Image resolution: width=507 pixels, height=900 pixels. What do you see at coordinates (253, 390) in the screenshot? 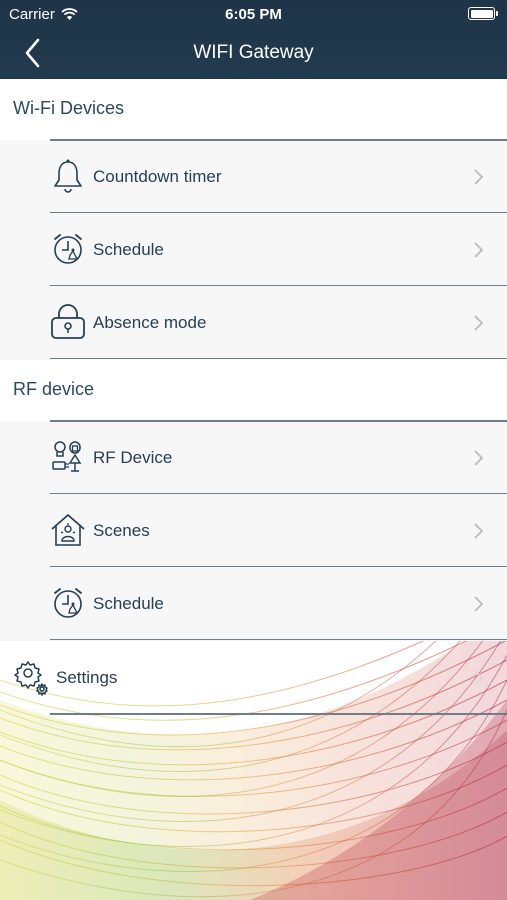
I see `section-header-rf-device: RF device` at bounding box center [253, 390].